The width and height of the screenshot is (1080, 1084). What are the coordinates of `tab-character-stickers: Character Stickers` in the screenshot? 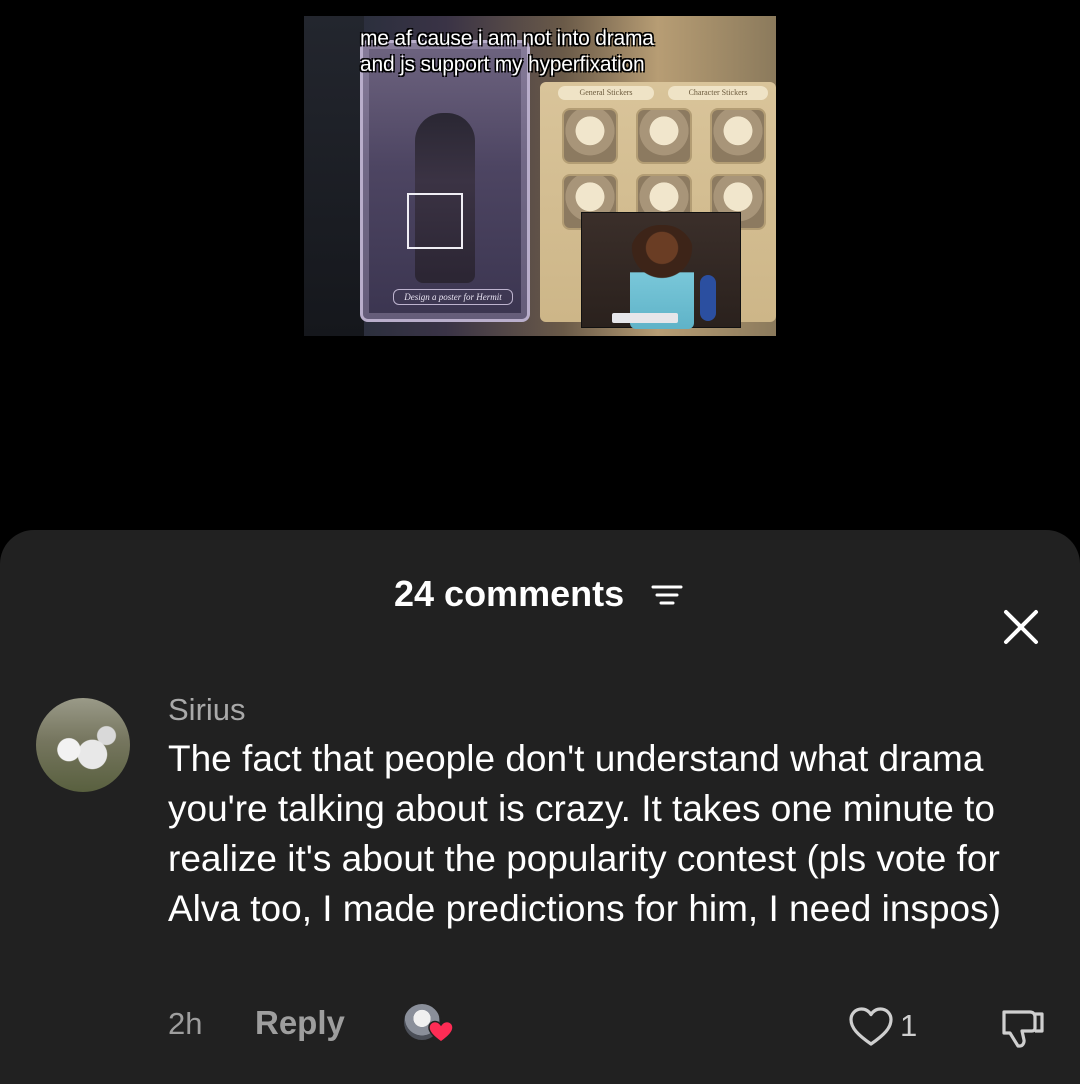 It's located at (718, 93).